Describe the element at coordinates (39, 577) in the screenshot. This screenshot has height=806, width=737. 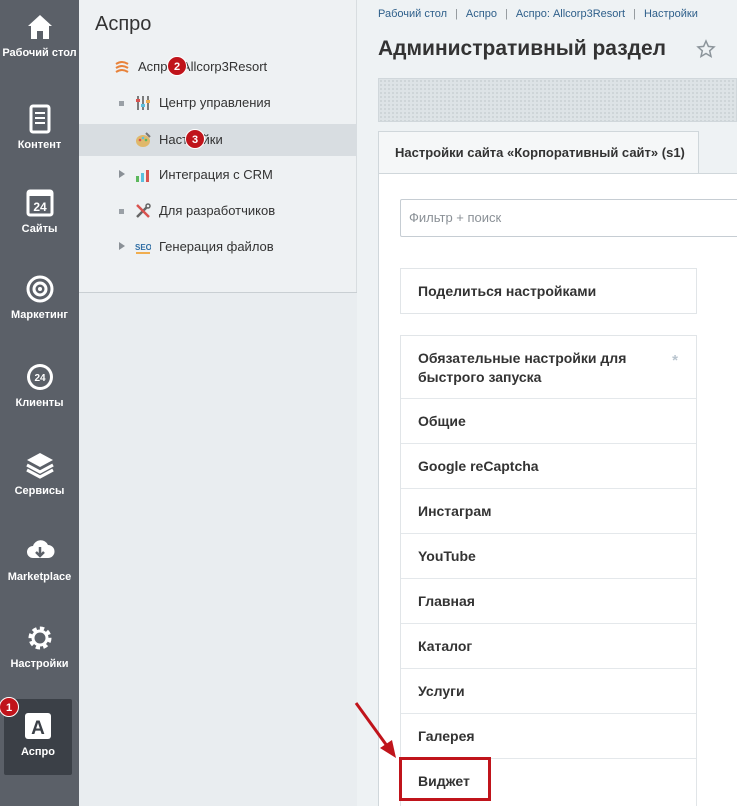
I see `rail-item-label: Marketplace` at that location.